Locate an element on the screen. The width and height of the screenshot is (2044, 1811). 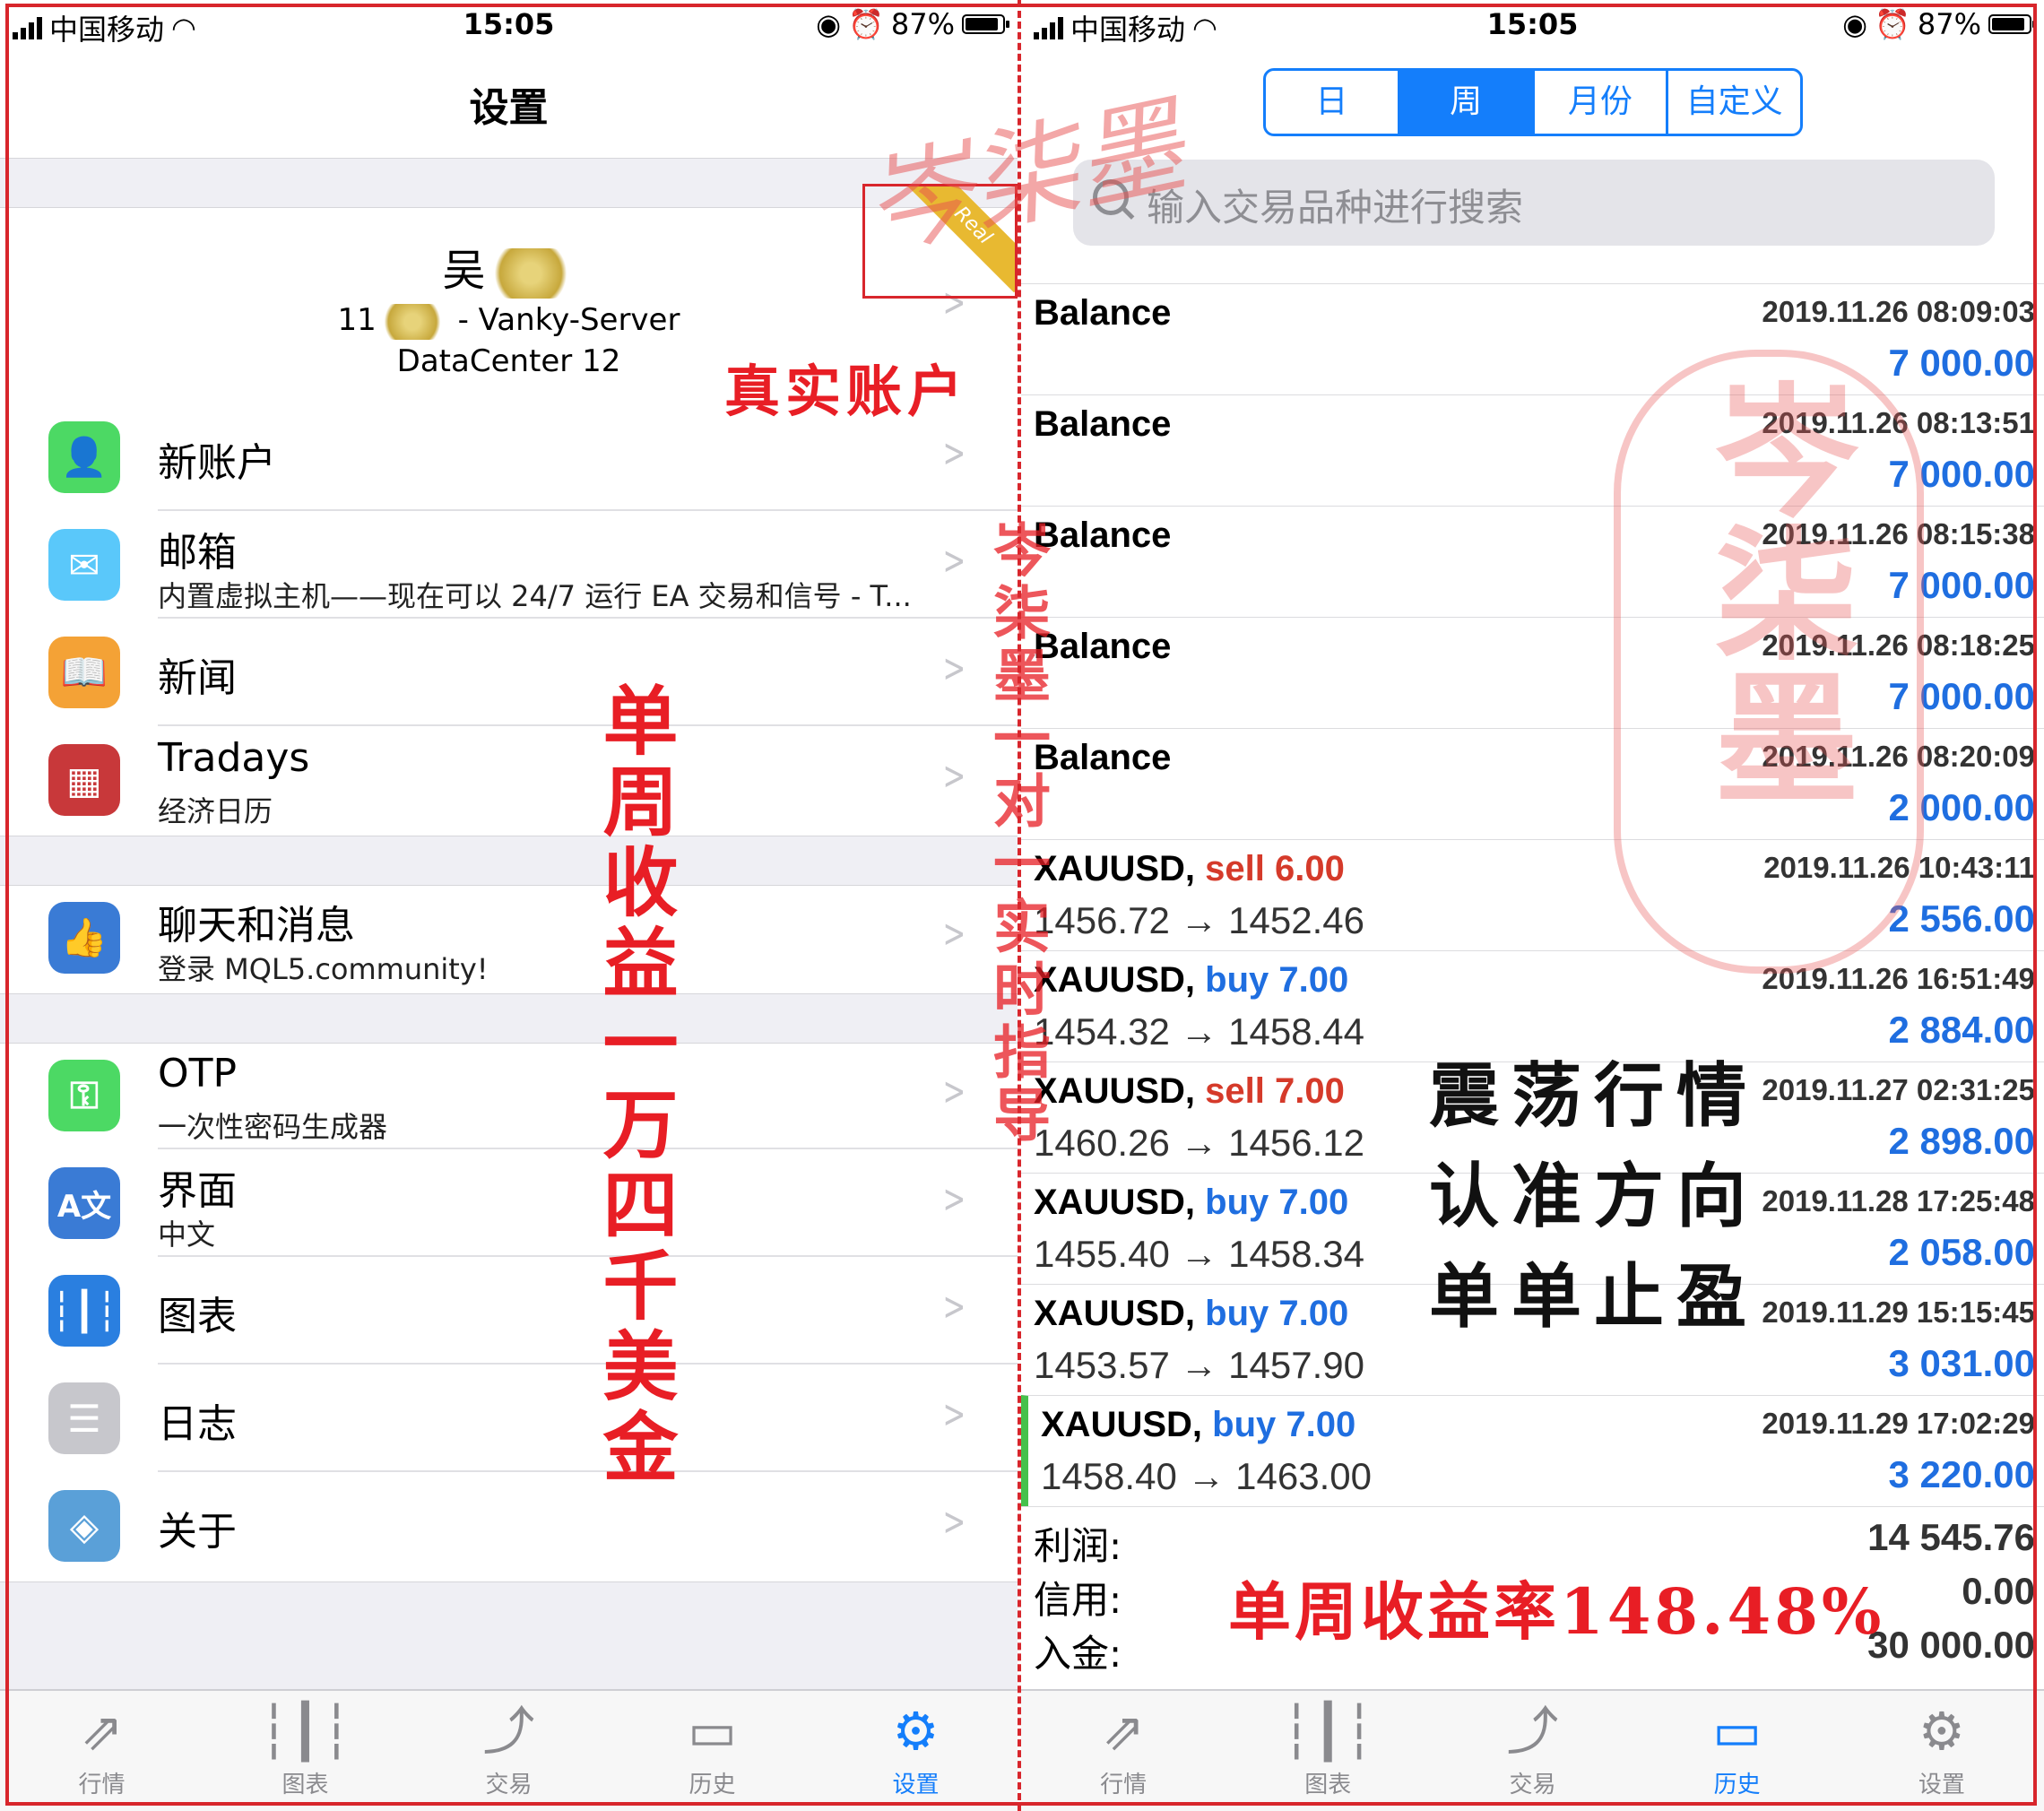
settings-row-about: ◈ 关于 > is located at coordinates (509, 1526).